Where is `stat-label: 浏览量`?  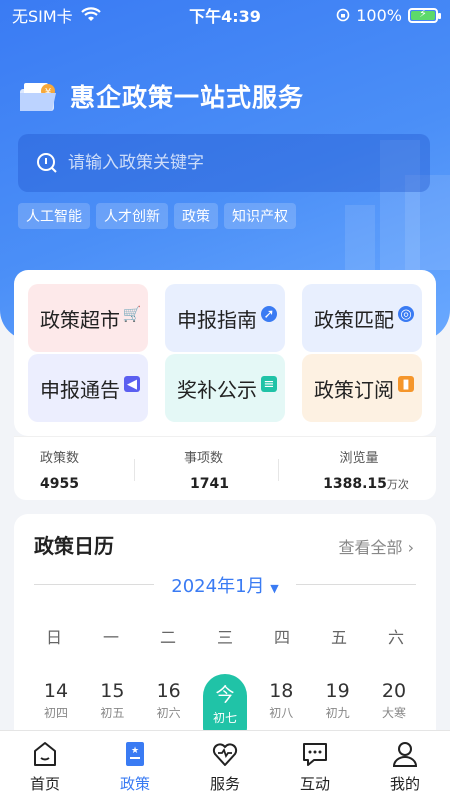 stat-label: 浏览量 is located at coordinates (359, 458).